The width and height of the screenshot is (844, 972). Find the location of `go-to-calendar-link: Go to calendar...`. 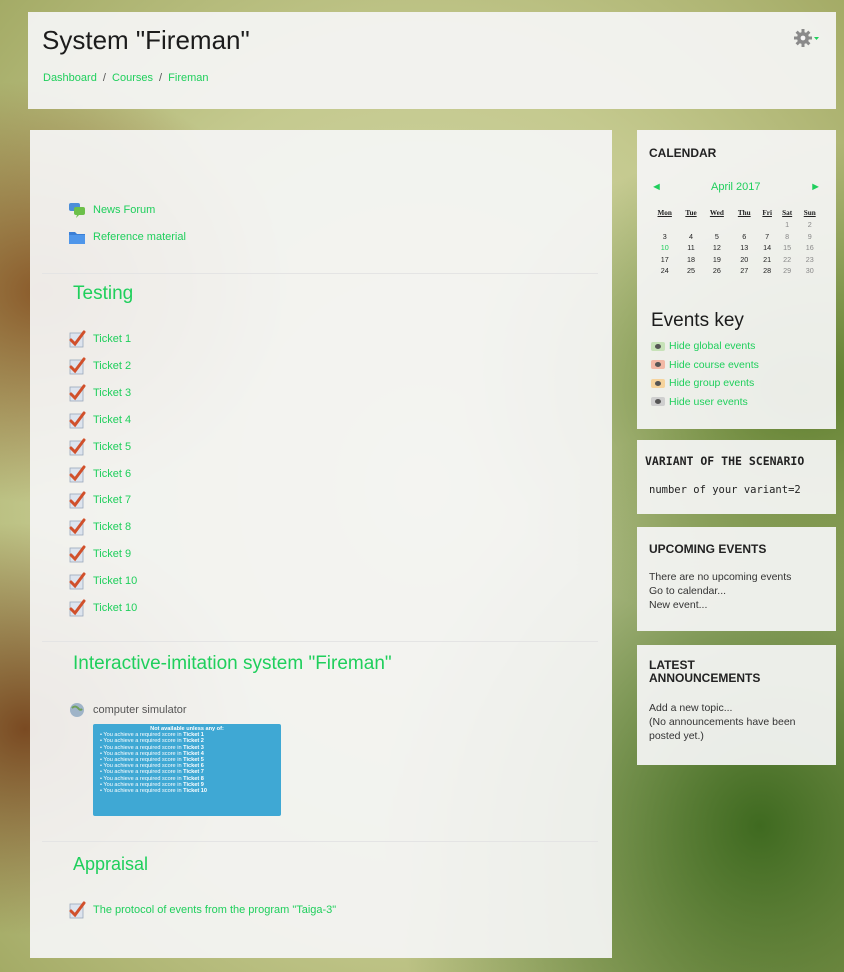

go-to-calendar-link: Go to calendar... is located at coordinates (736, 591).